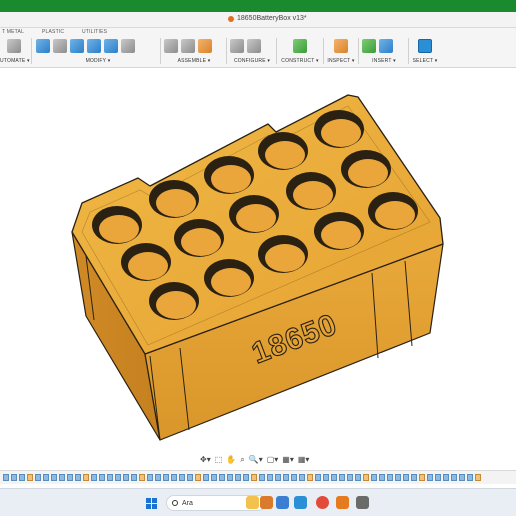 The width and height of the screenshot is (516, 516). What do you see at coordinates (13, 32) in the screenshot?
I see `tab-sheet-metal: T METAL` at bounding box center [13, 32].